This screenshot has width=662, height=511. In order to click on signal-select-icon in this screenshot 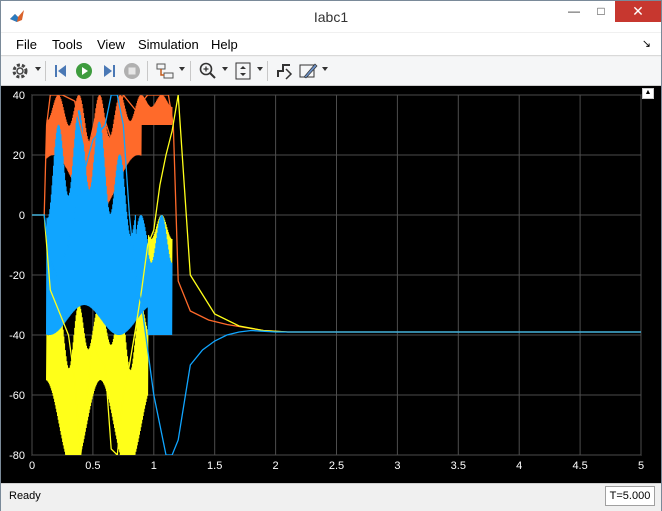, I will do `click(165, 71)`.